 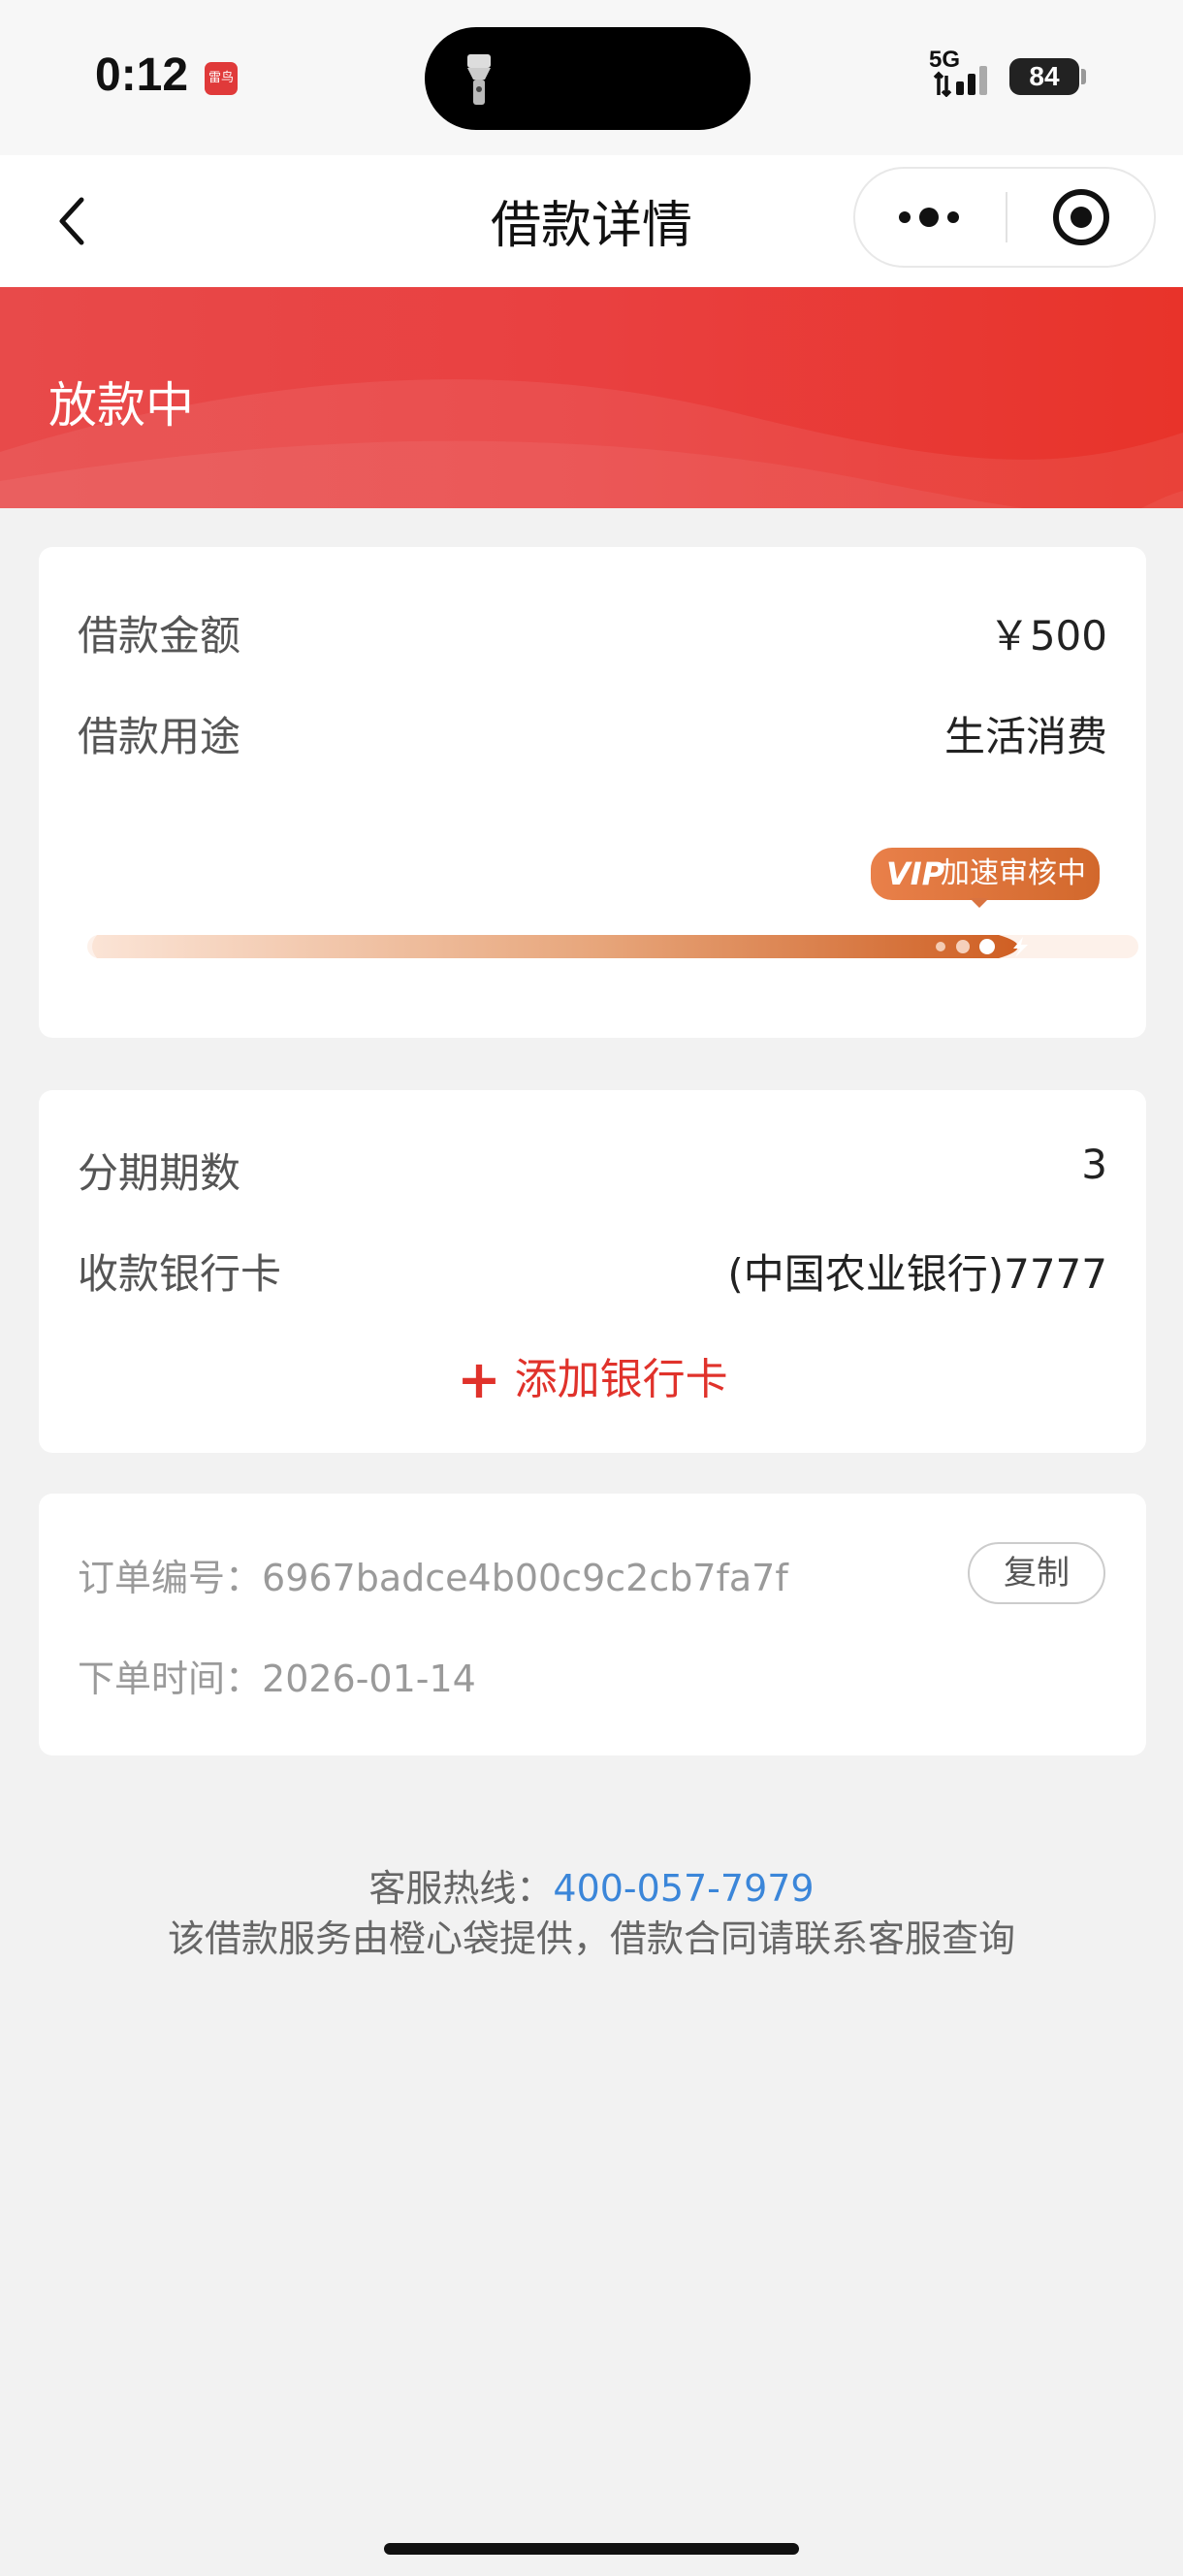 I want to click on add-bank-card-button: + 添加银行卡, so click(x=592, y=1377).